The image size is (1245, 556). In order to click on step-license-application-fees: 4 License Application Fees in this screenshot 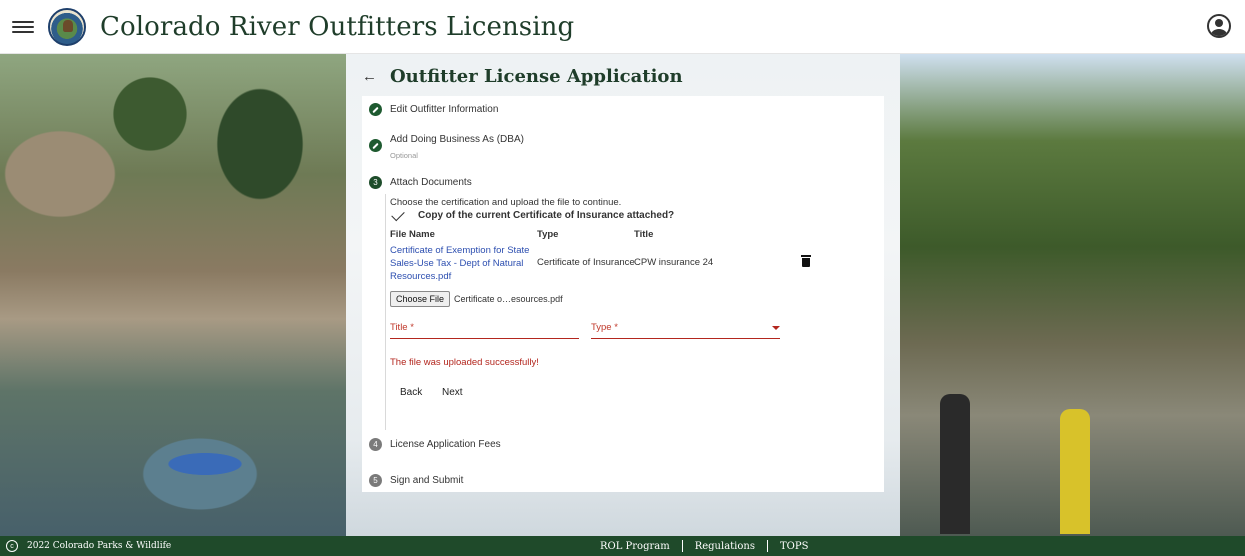, I will do `click(435, 444)`.